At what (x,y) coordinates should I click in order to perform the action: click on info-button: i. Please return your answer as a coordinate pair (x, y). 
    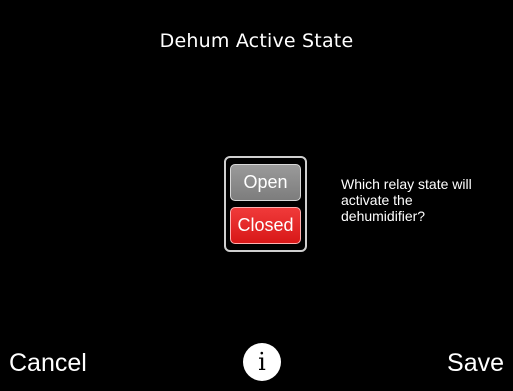
    Looking at the image, I should click on (262, 362).